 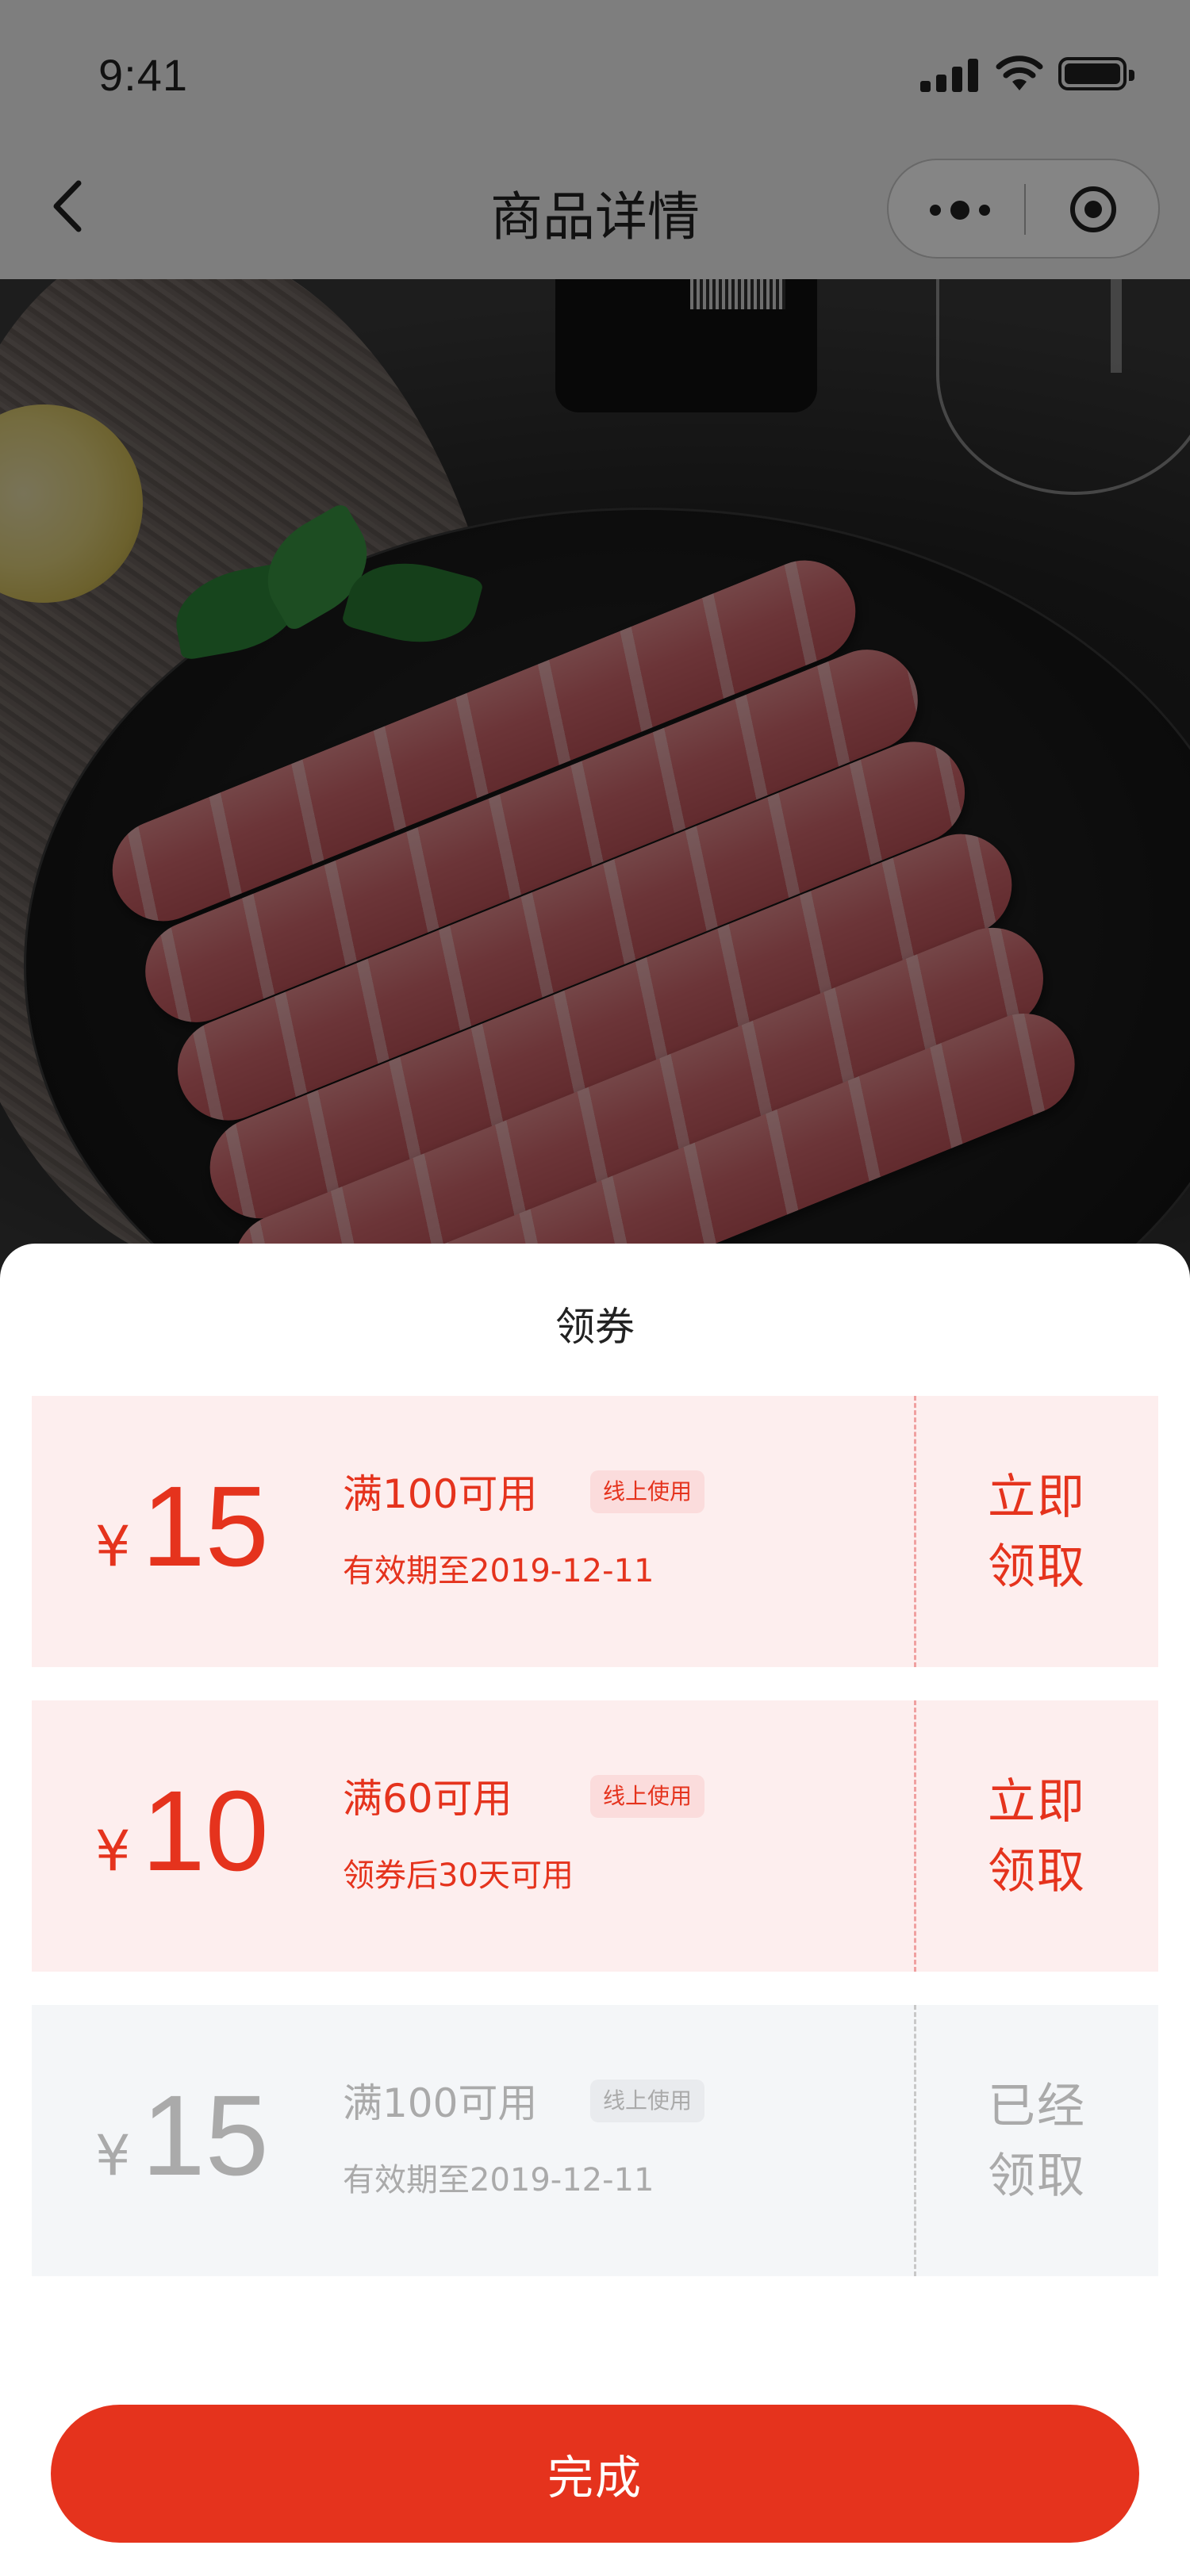 I want to click on coupon-card-claimed: ¥ 15 满100可用 线上使用 有效期至2019-12-11 已经 领取, so click(x=595, y=2140).